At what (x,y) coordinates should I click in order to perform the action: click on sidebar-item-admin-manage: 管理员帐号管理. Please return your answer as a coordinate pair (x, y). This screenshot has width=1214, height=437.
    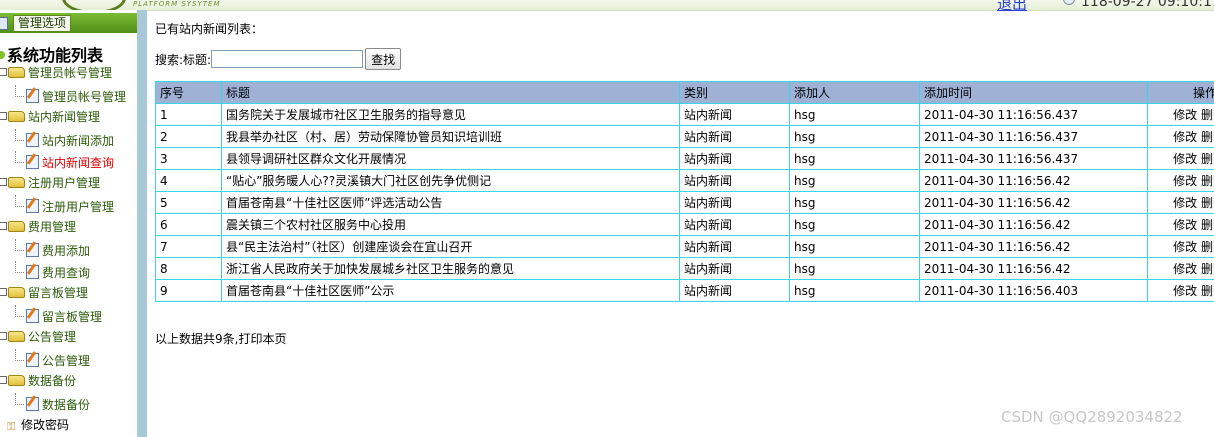
    Looking at the image, I should click on (63, 95).